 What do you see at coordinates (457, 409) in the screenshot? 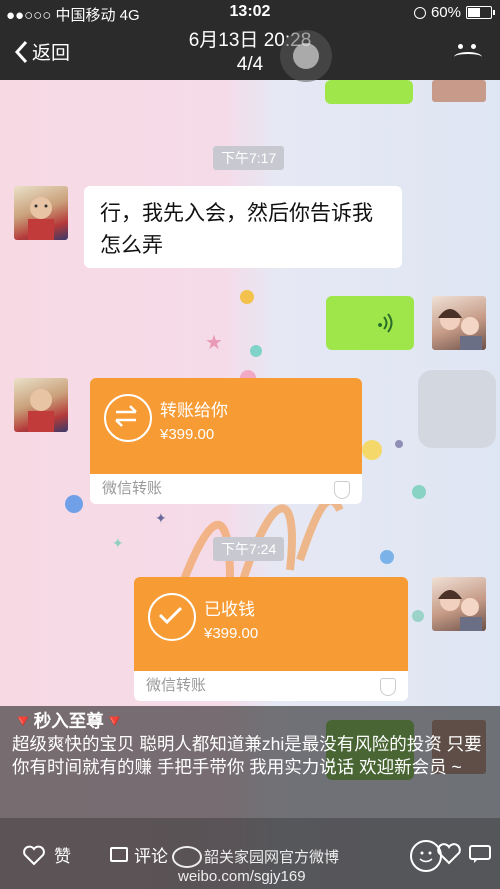
I see `floating-widget` at bounding box center [457, 409].